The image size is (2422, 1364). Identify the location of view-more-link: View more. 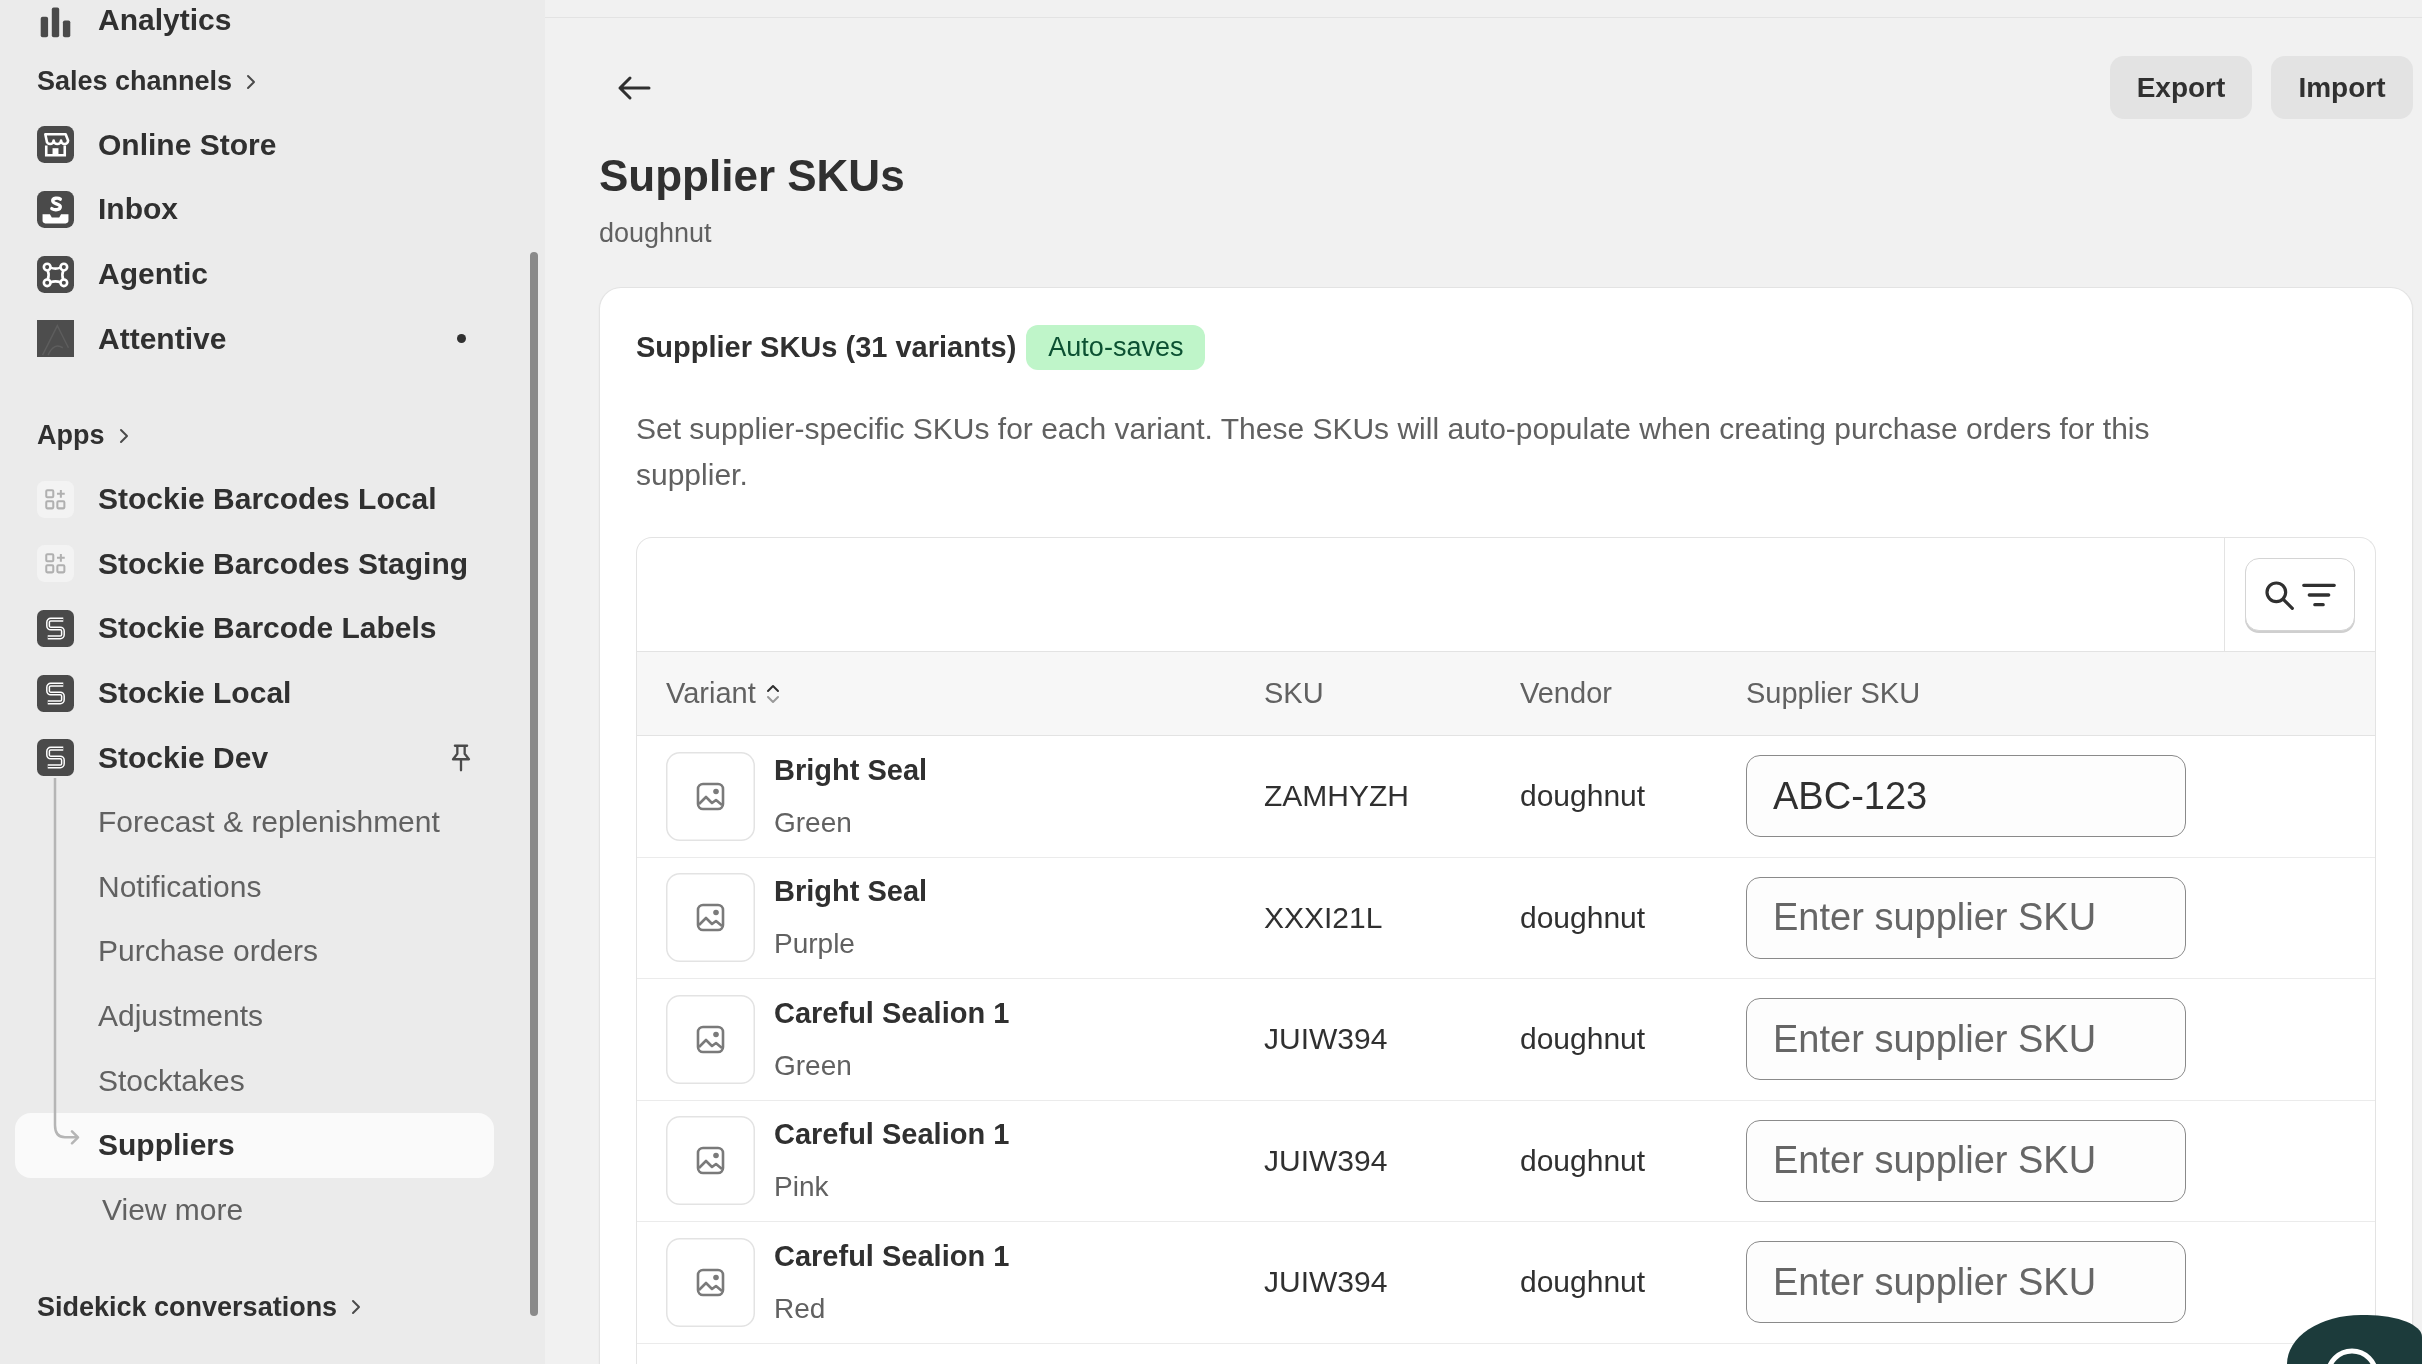
(173, 1209).